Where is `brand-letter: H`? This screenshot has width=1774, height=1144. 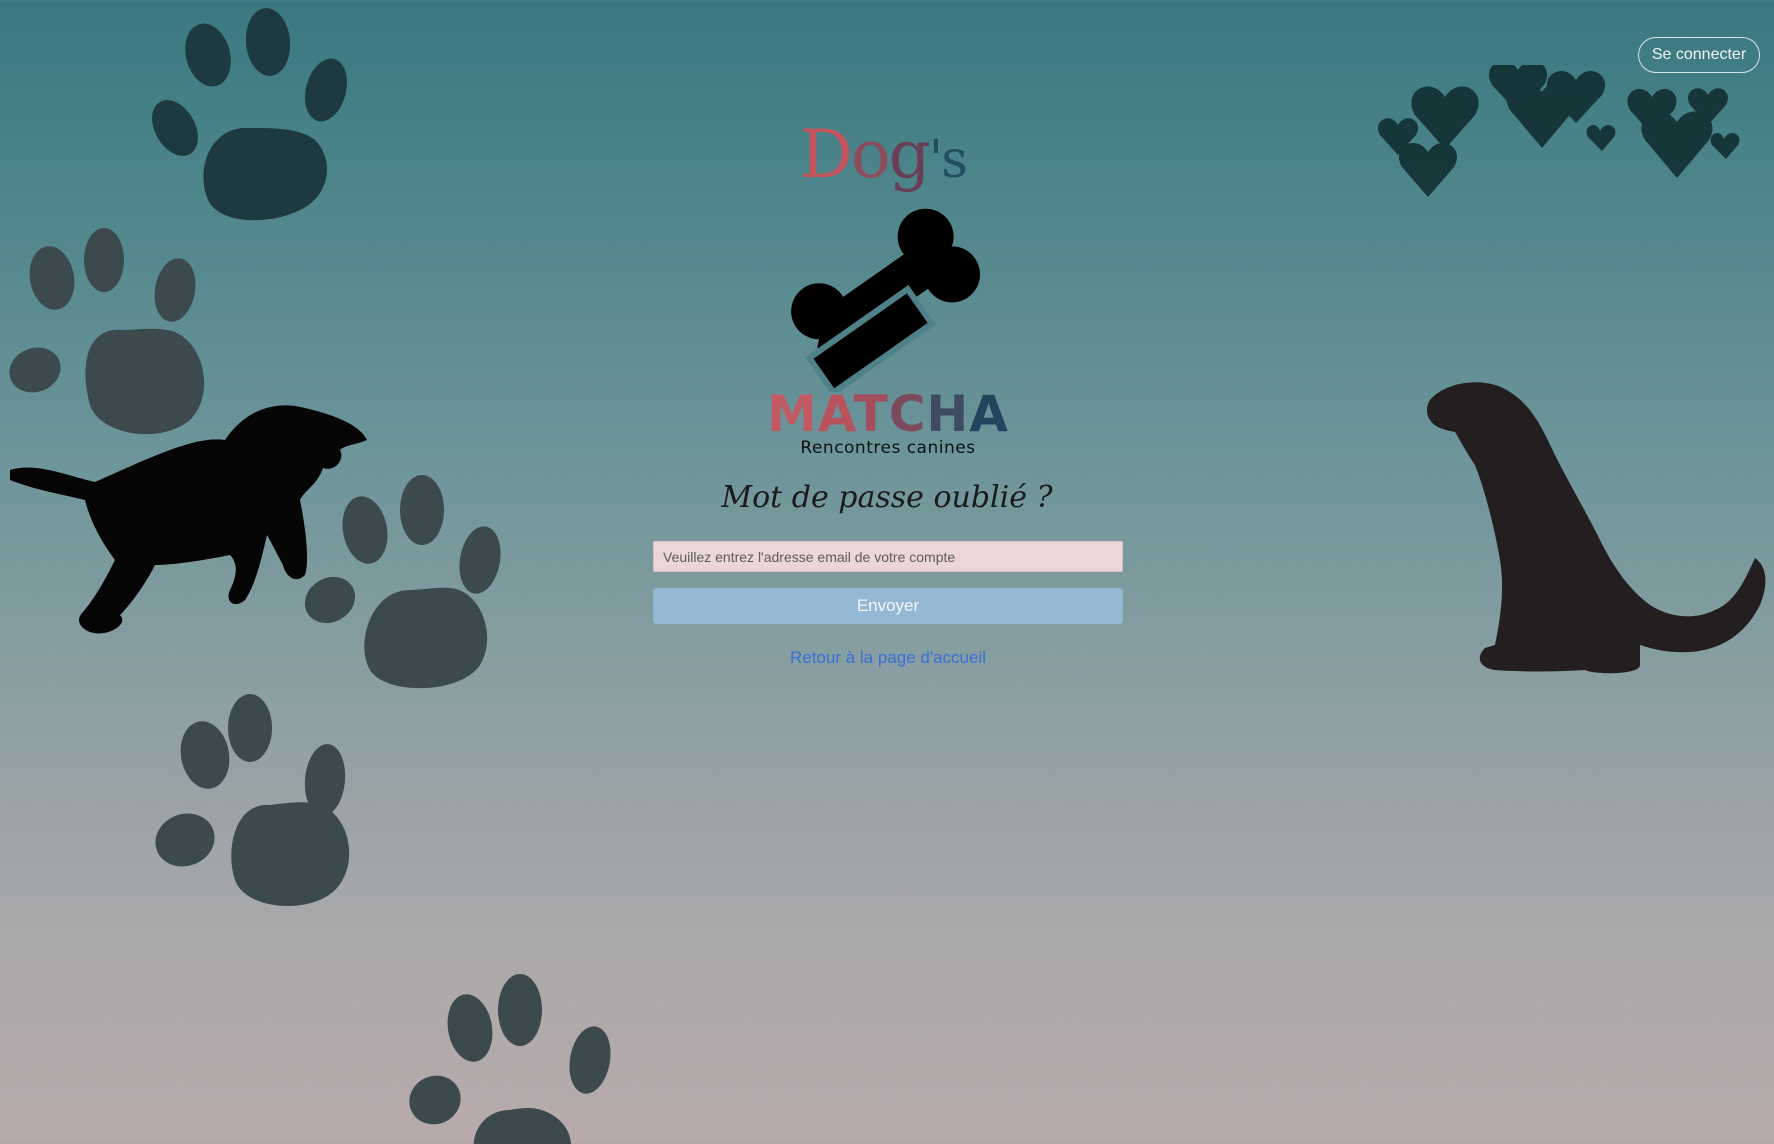
brand-letter: H is located at coordinates (948, 414).